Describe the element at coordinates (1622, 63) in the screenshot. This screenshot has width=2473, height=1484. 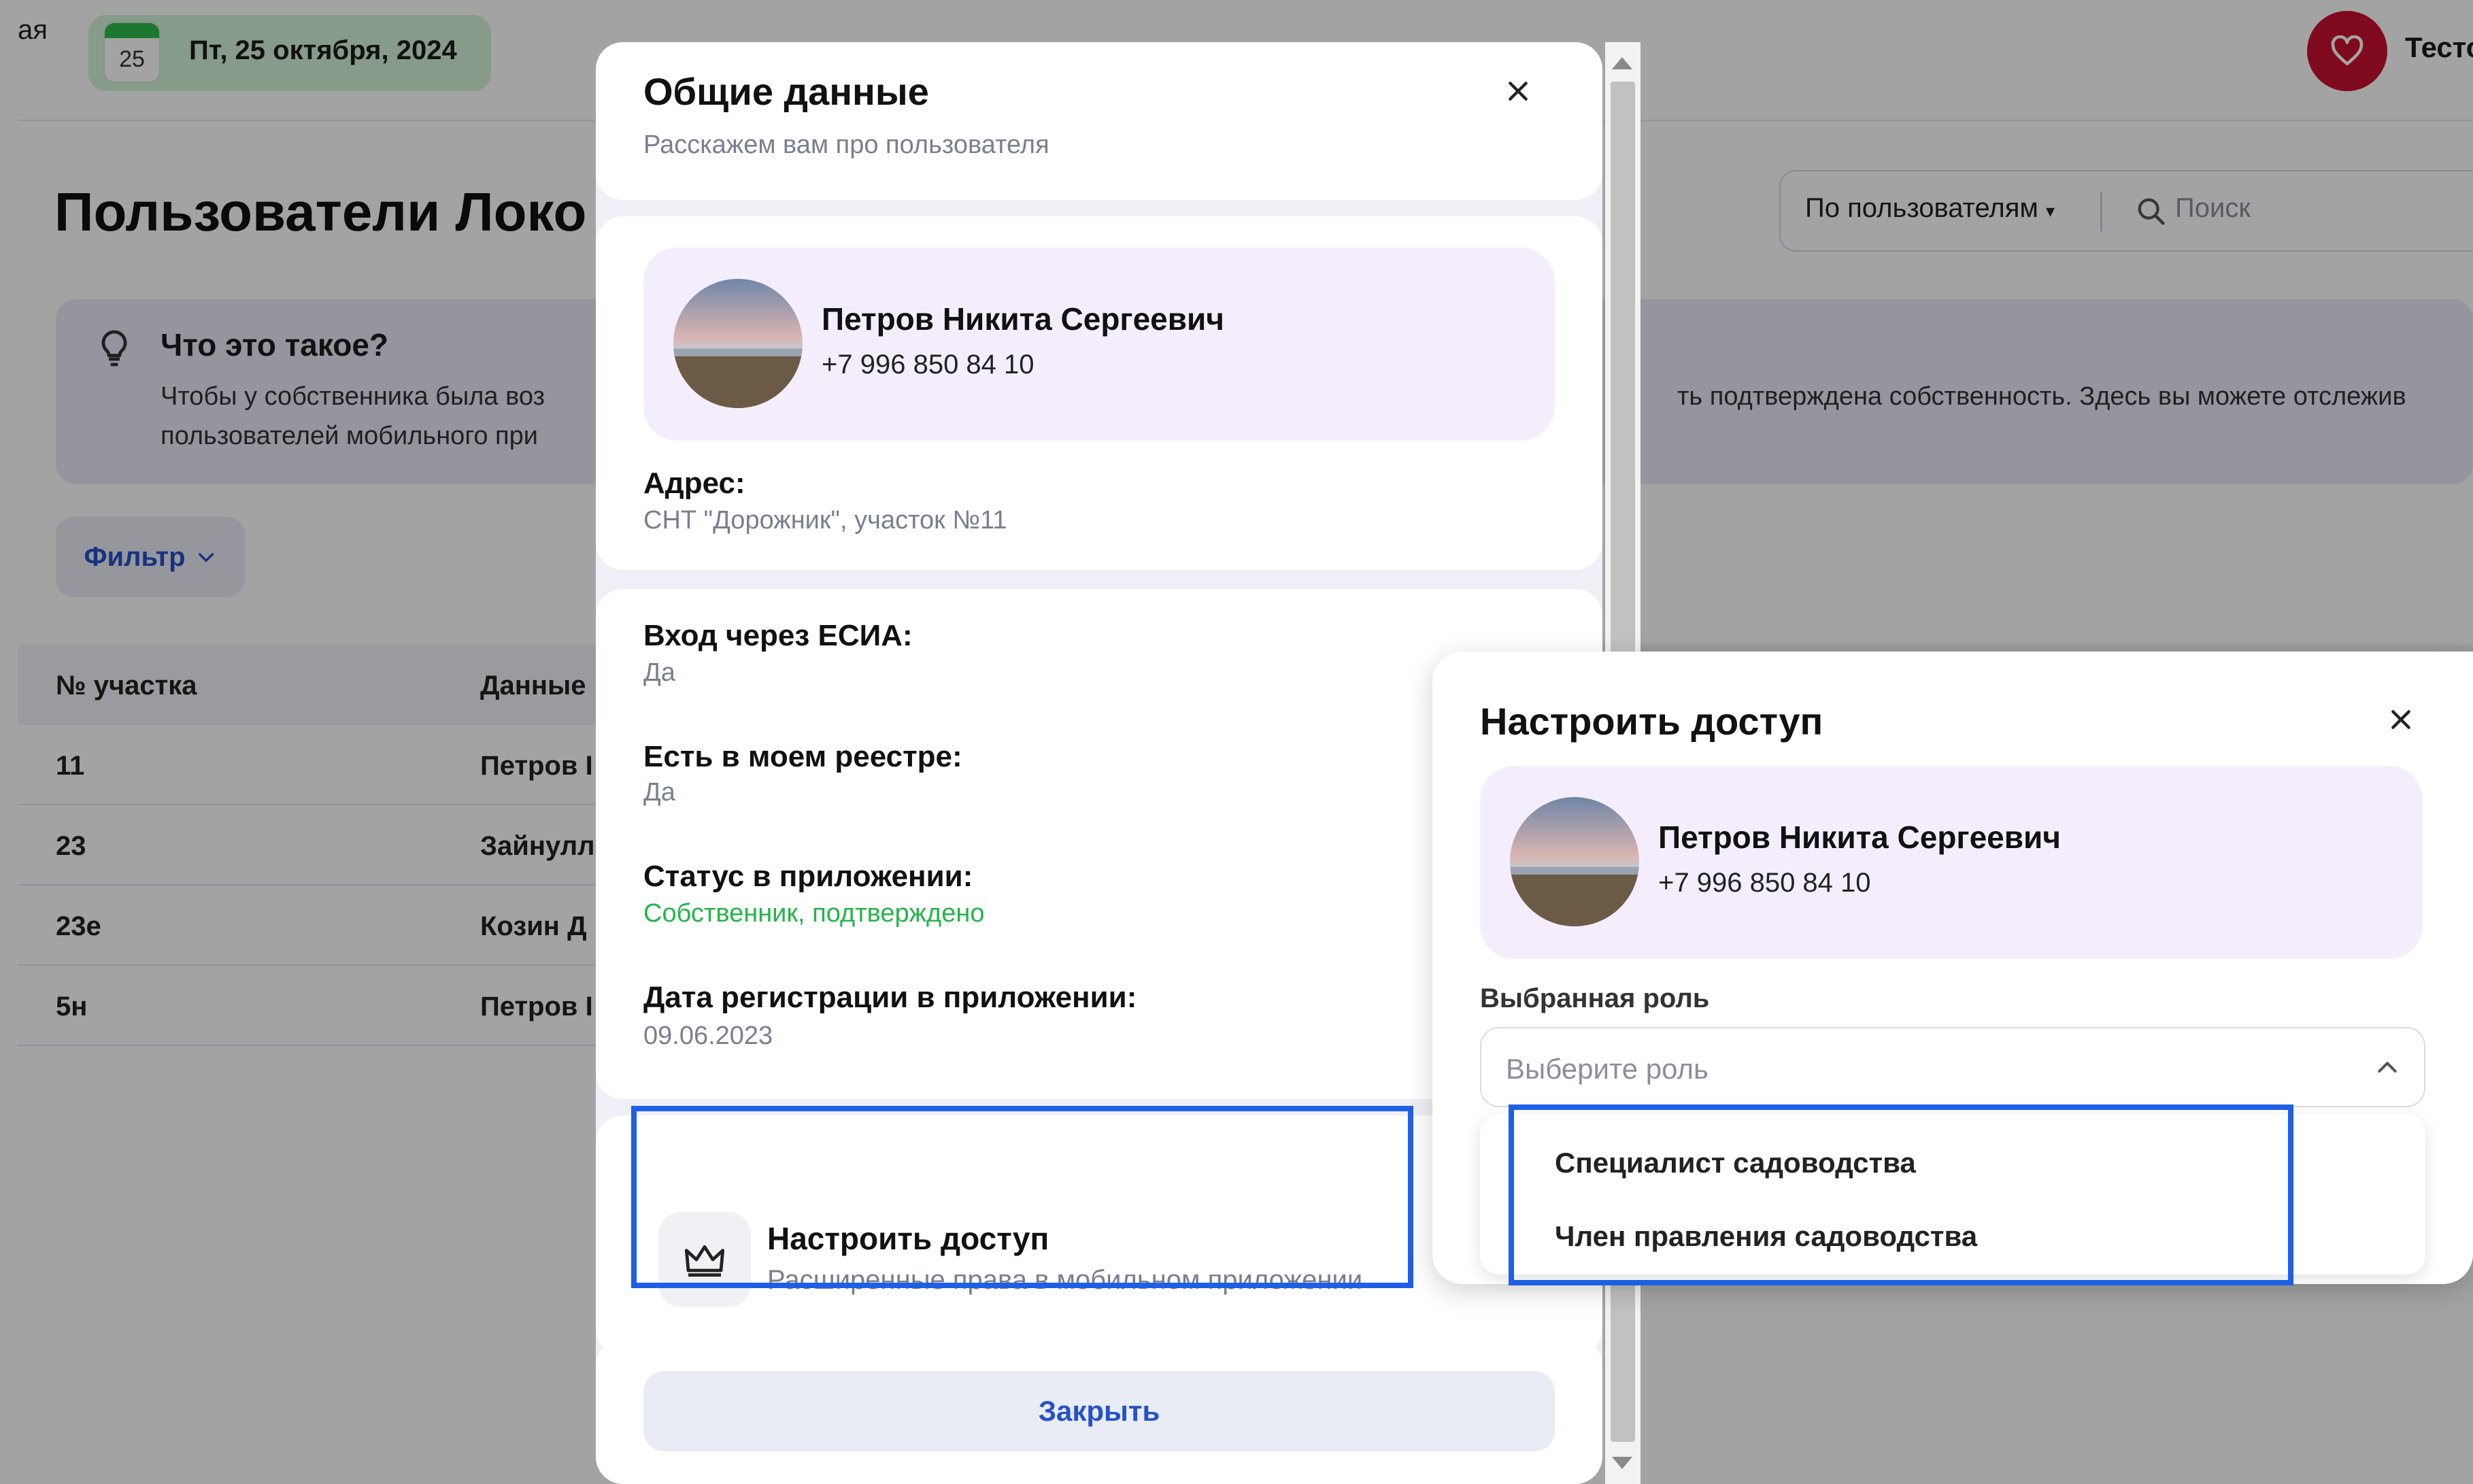
I see `scroll-up-arrow` at that location.